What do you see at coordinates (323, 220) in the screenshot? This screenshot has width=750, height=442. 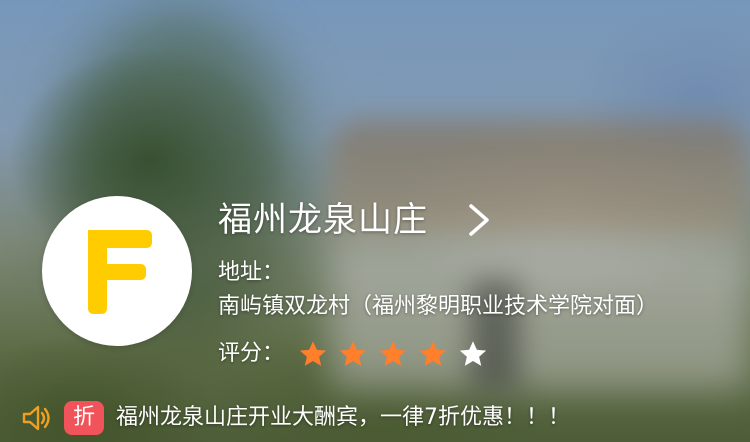 I see `store-name: 福州龙泉山庄` at bounding box center [323, 220].